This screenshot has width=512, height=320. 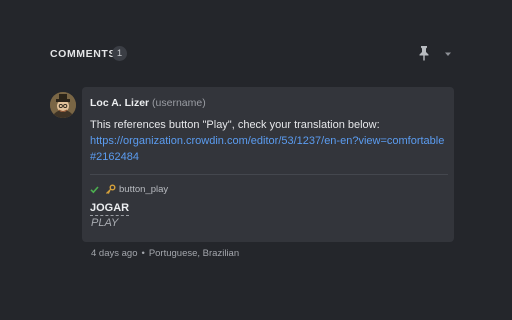 What do you see at coordinates (114, 253) in the screenshot?
I see `comment-time: 4 days ago` at bounding box center [114, 253].